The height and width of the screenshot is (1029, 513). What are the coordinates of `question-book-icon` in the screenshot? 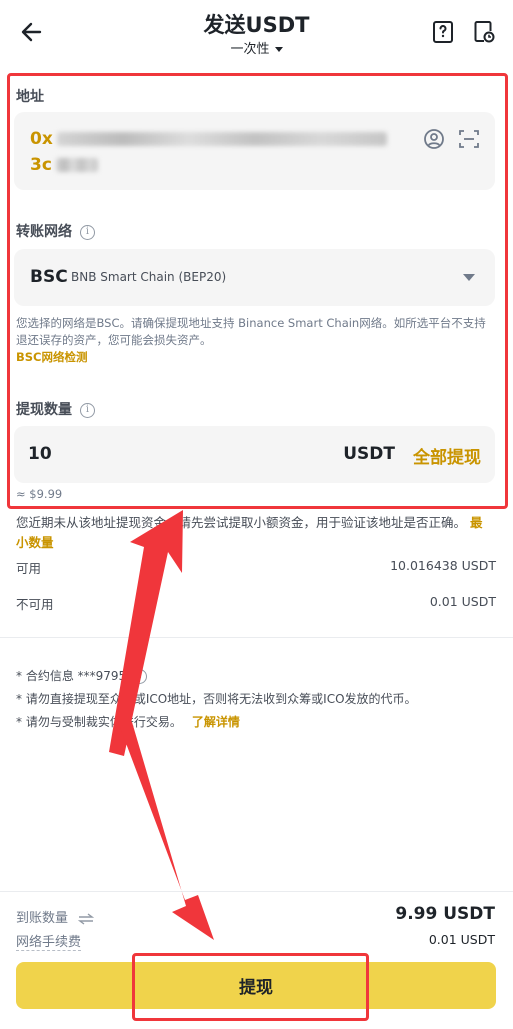 It's located at (443, 32).